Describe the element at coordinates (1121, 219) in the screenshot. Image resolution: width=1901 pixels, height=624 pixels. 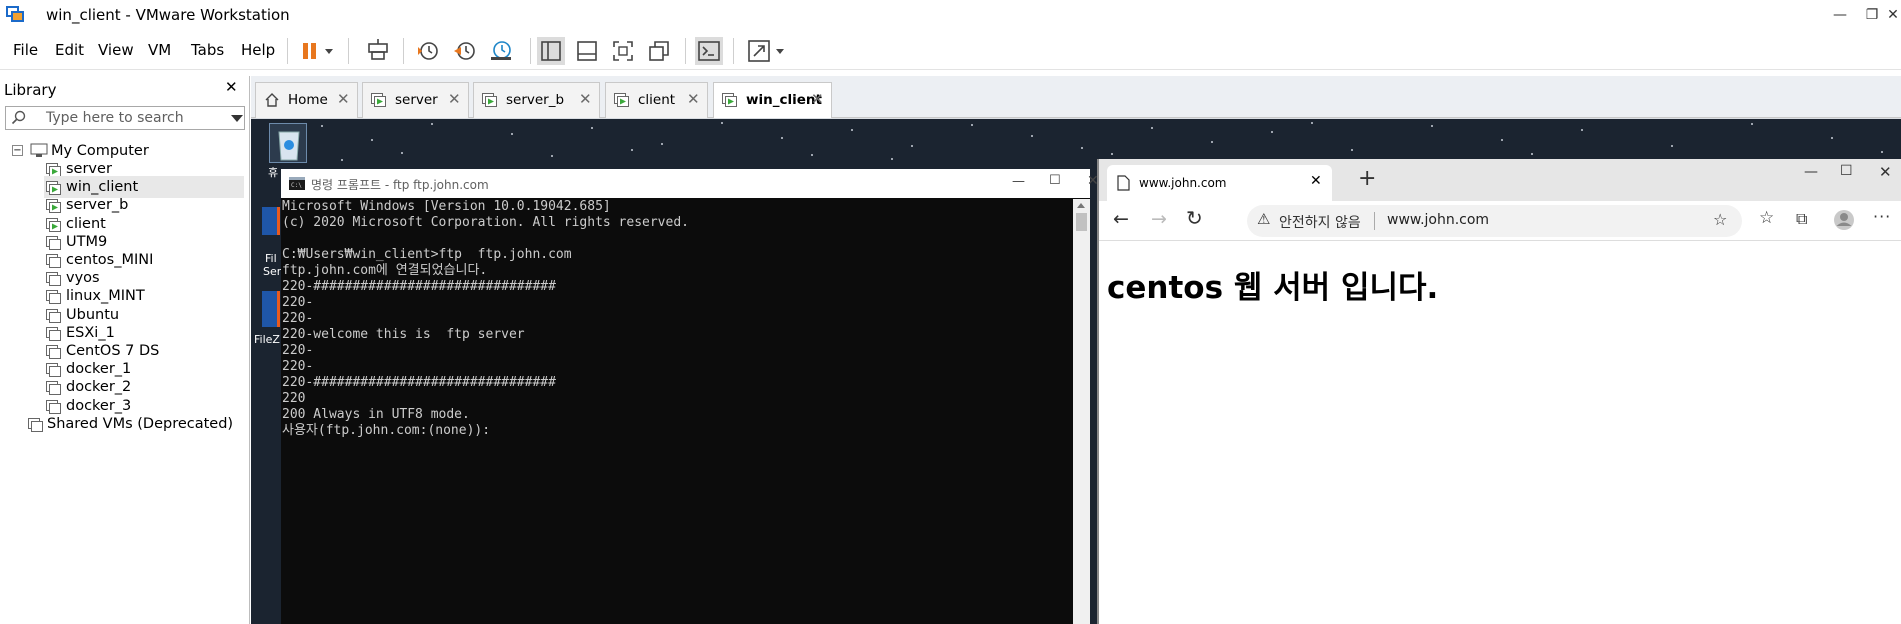
I see `back-icon: ←` at that location.